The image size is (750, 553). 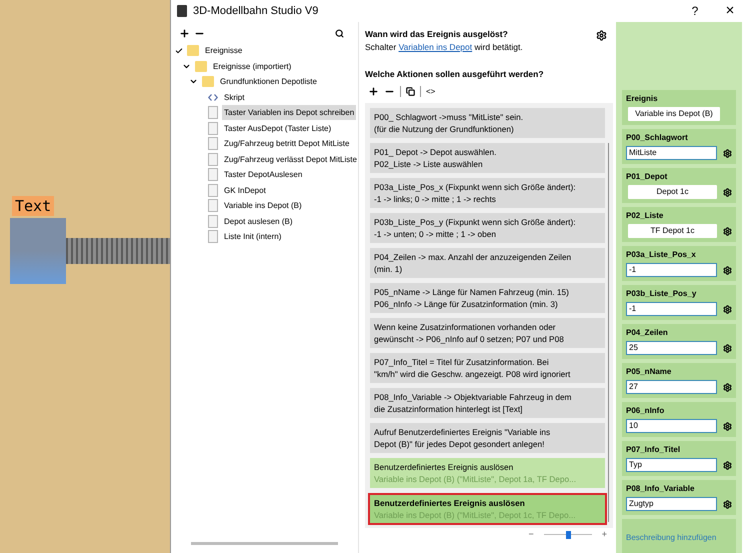 What do you see at coordinates (695, 11) in the screenshot?
I see `help-button: ?` at bounding box center [695, 11].